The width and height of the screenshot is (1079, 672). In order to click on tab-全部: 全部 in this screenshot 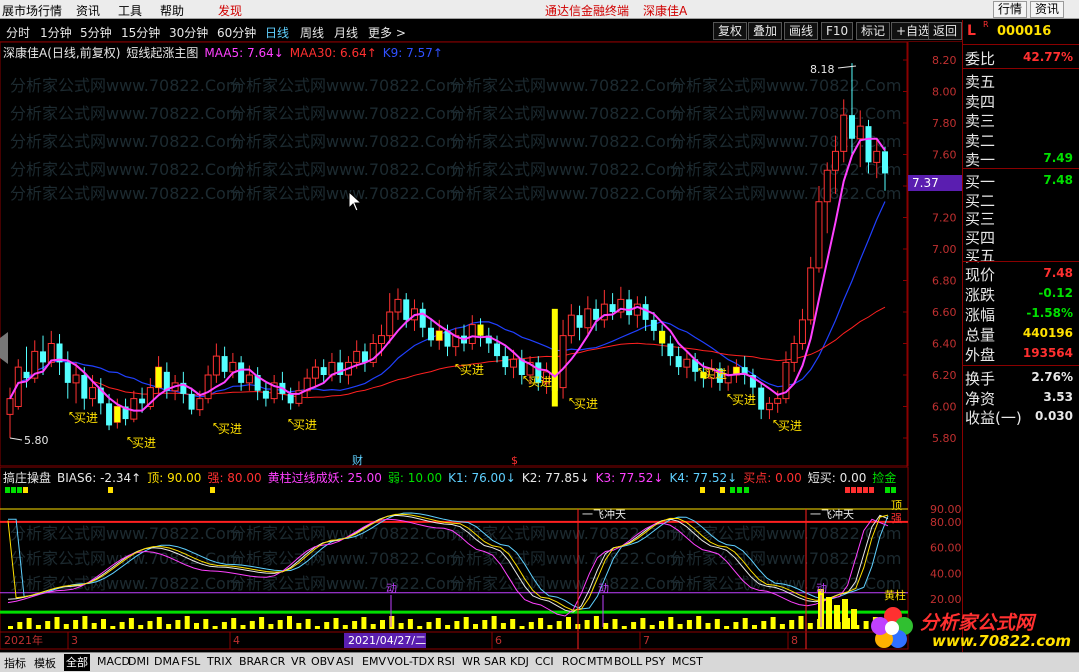, I will do `click(77, 662)`.